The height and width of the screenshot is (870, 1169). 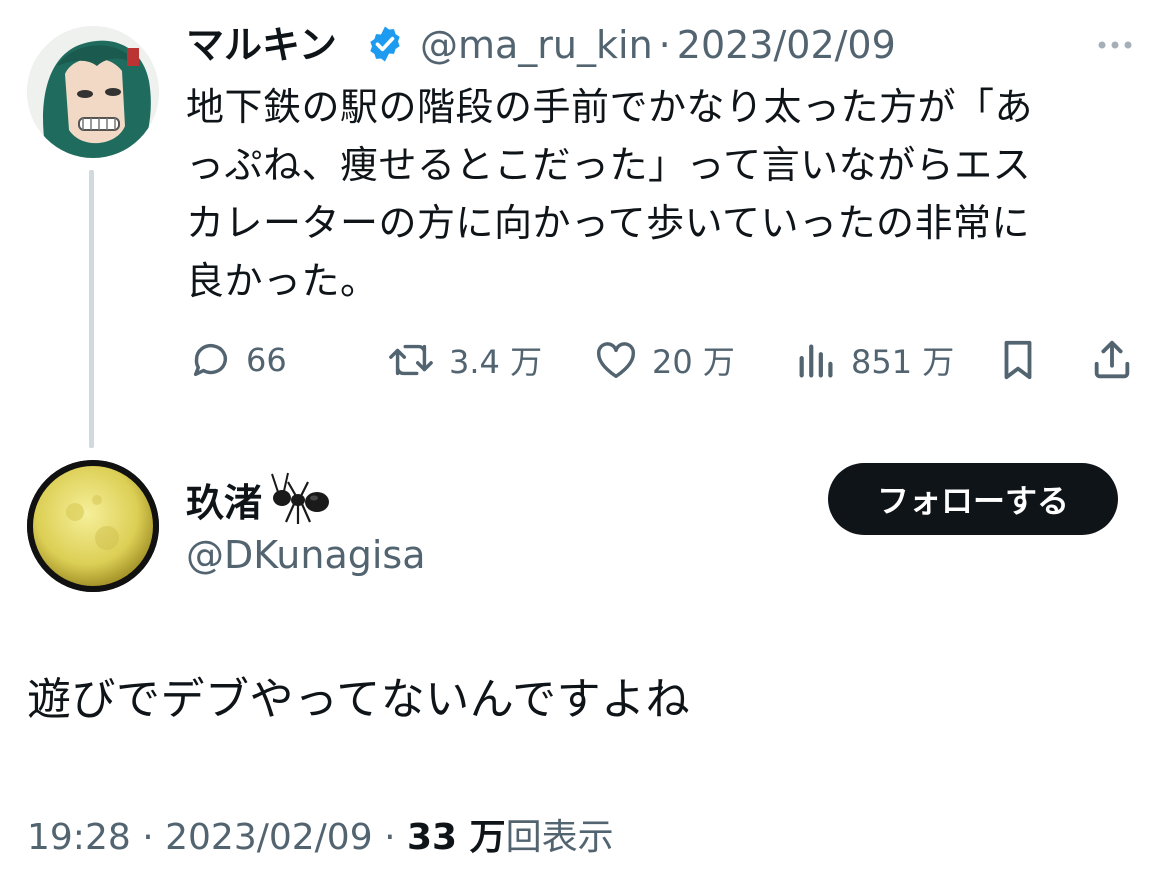 What do you see at coordinates (496, 362) in the screenshot?
I see `repost-count: 3.4 万` at bounding box center [496, 362].